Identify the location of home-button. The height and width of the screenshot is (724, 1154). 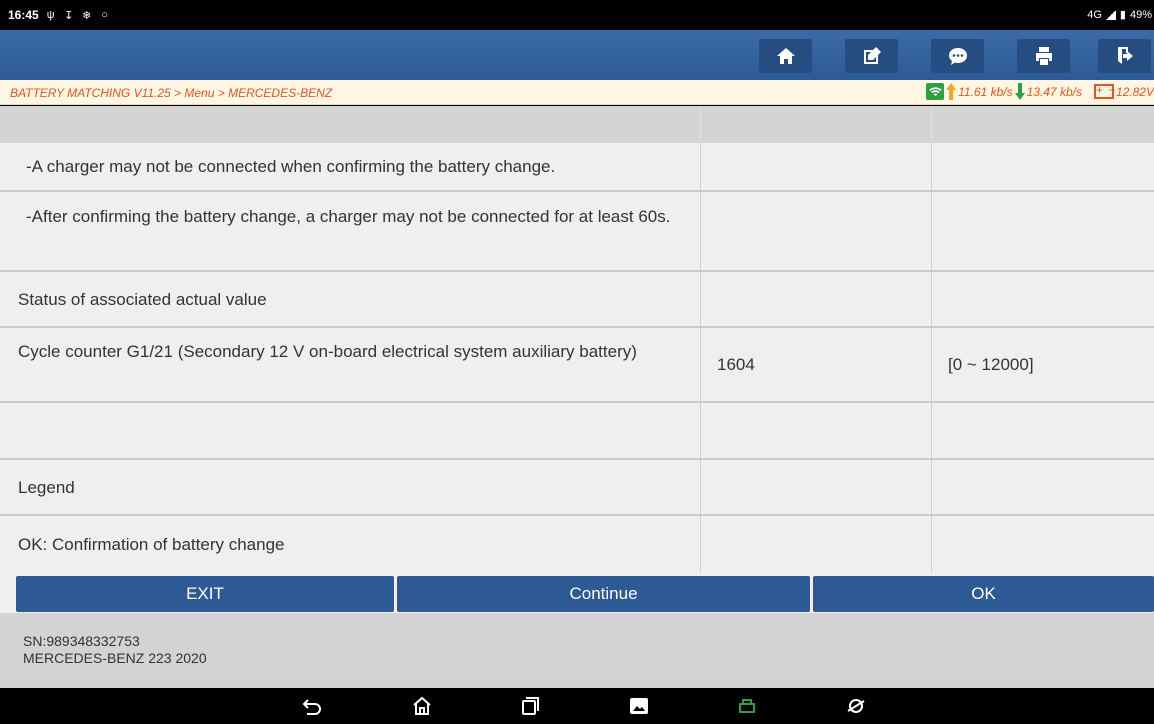
(785, 56).